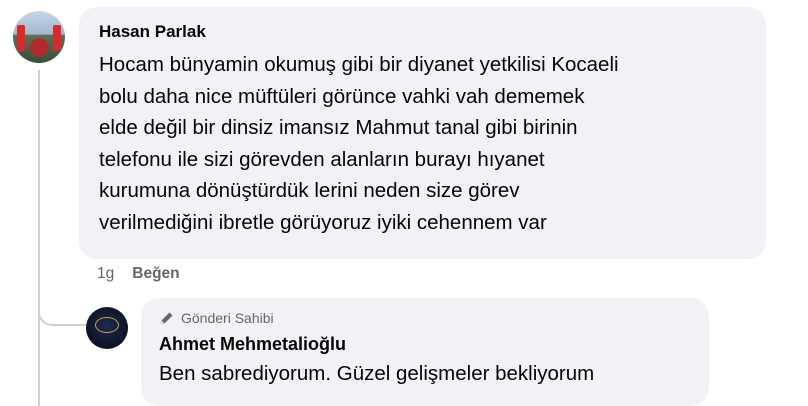  Describe the element at coordinates (155, 274) in the screenshot. I see `like-button: Beğen` at that location.